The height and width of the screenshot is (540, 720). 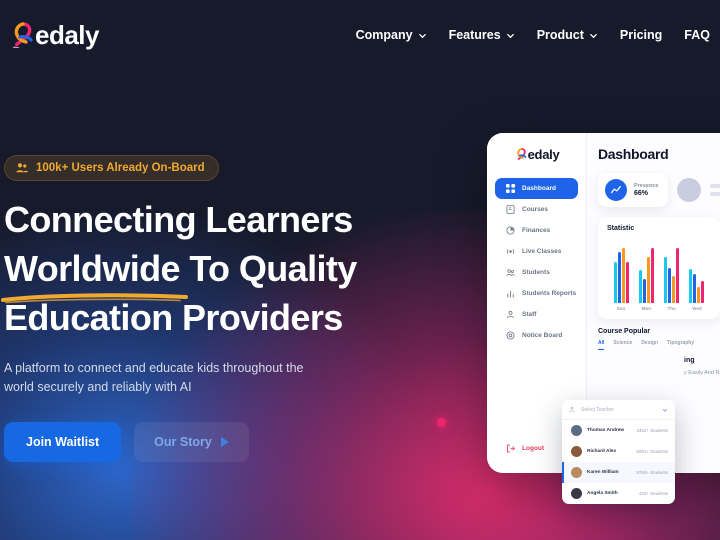 I want to click on headline-line-1: Connecting Learners, so click(x=178, y=219).